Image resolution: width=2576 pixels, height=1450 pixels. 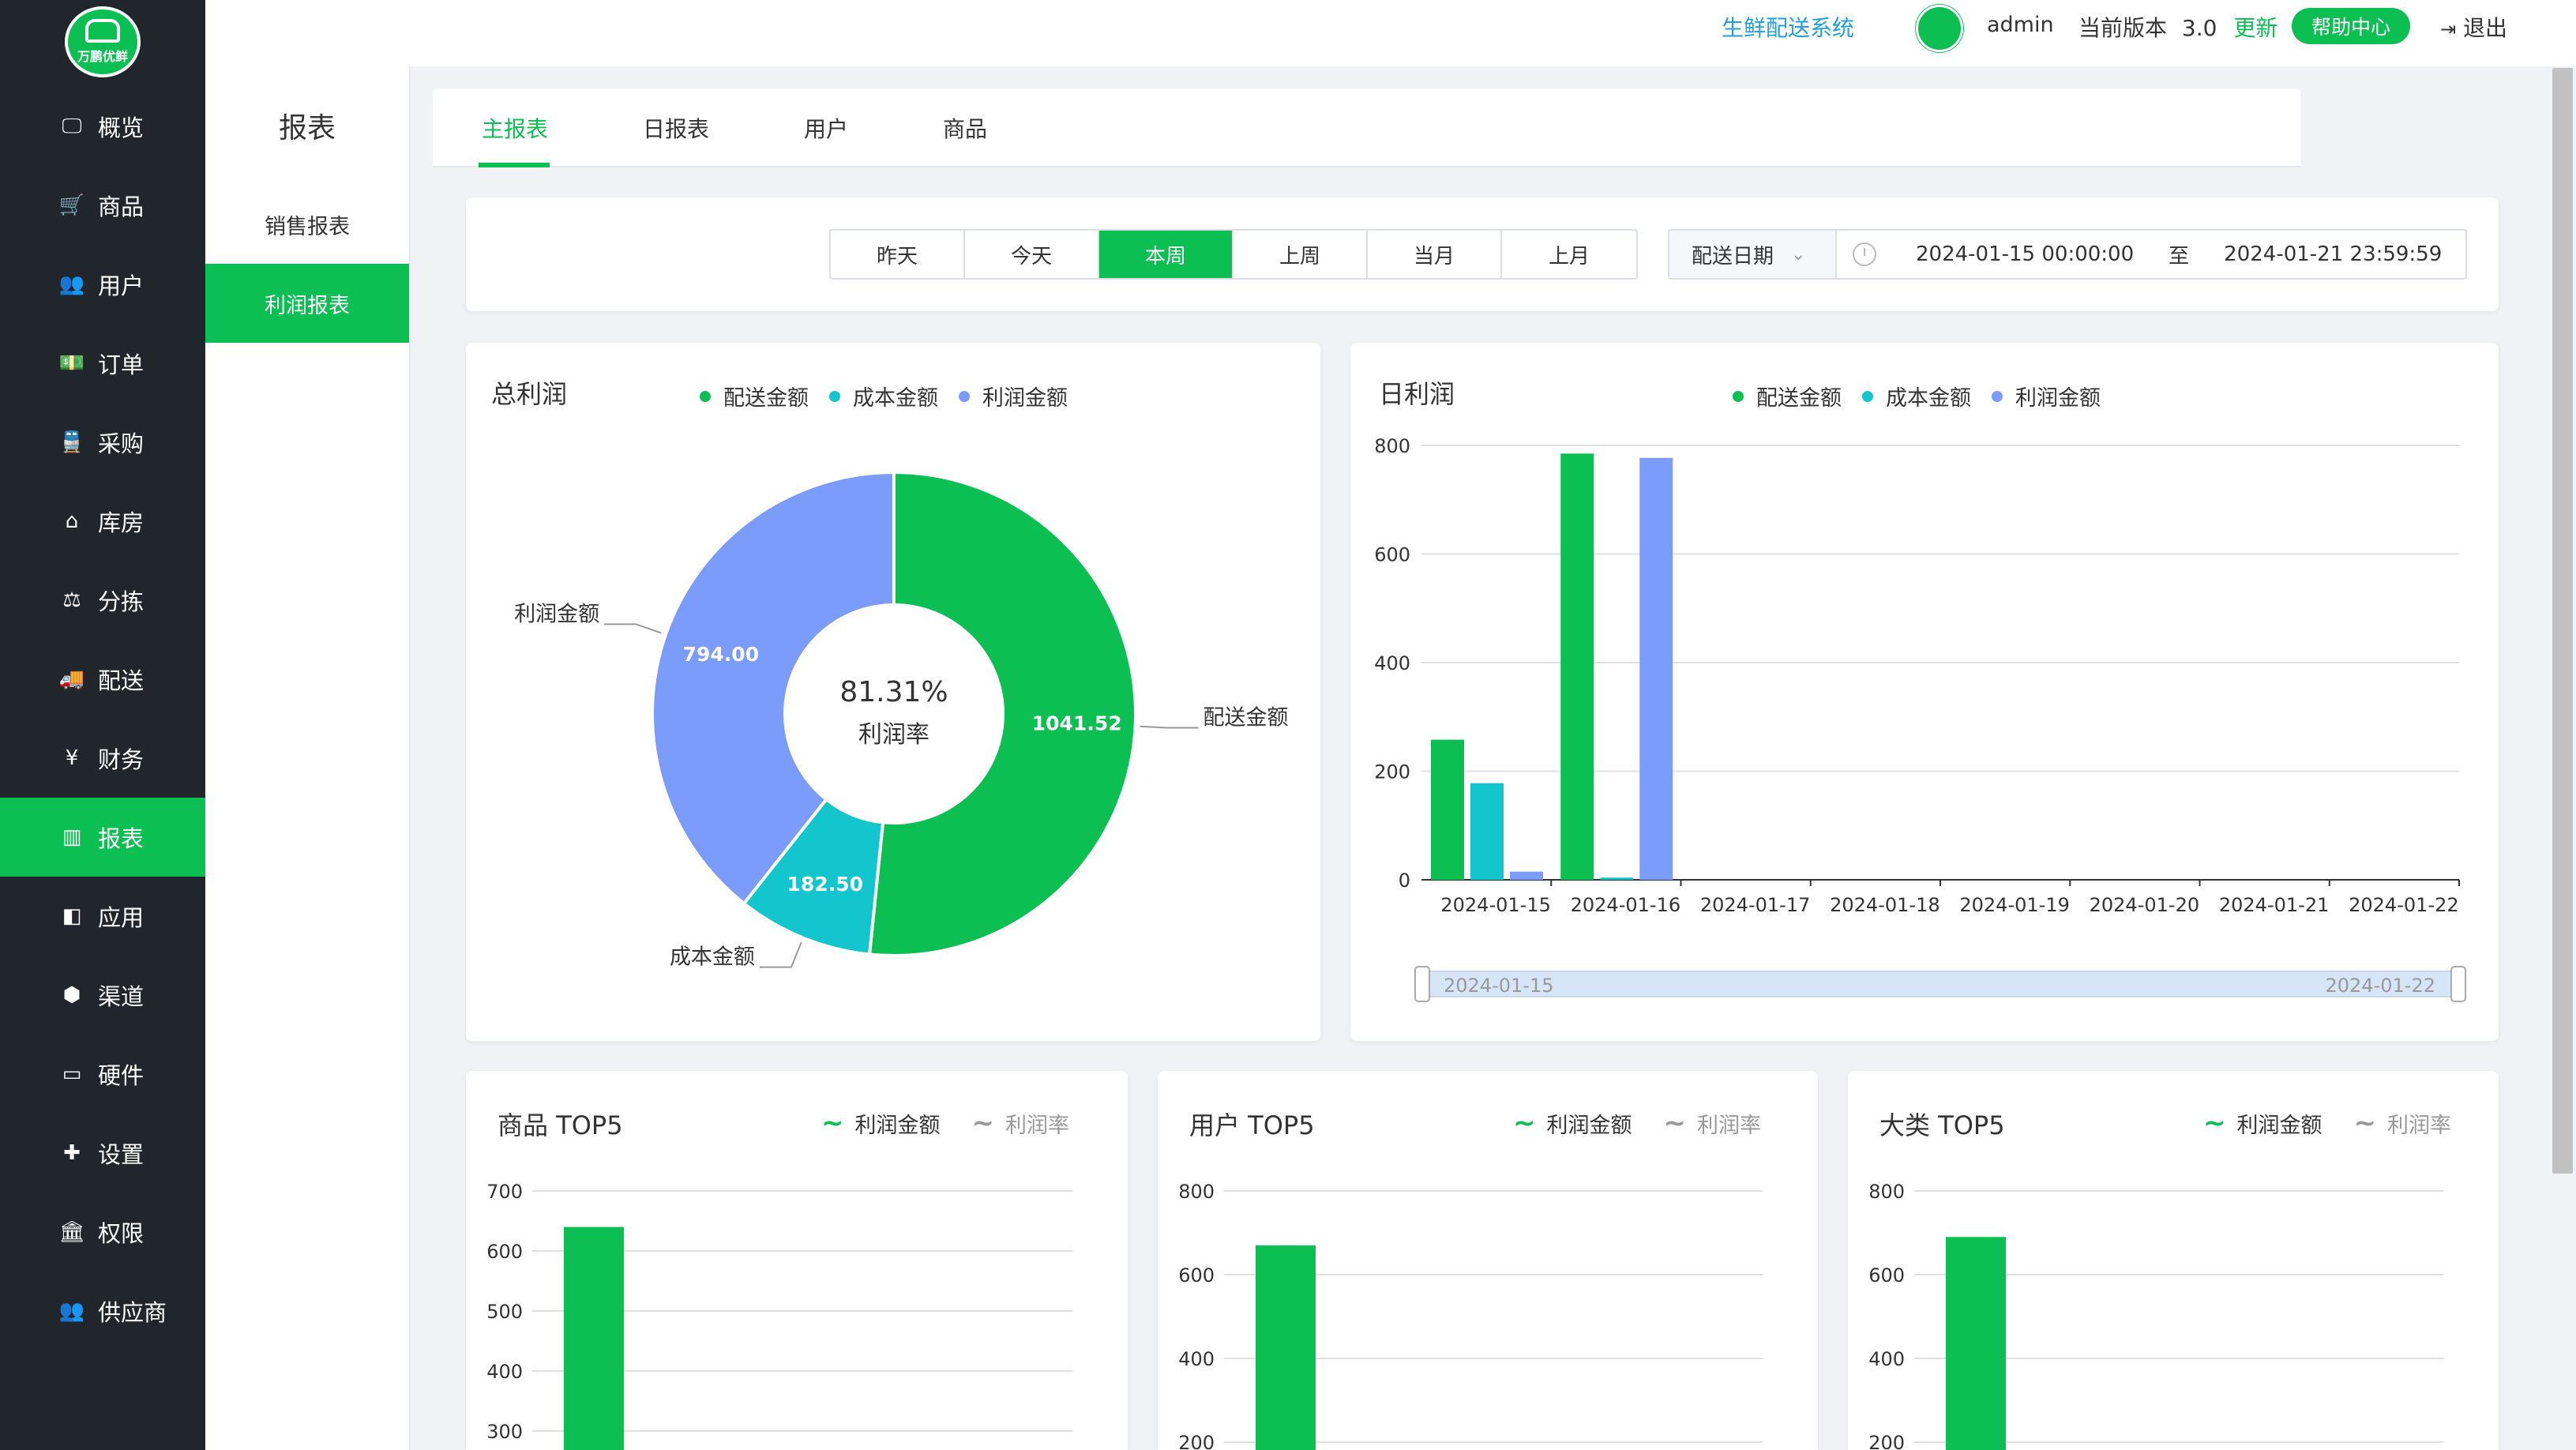 I want to click on subnav-item-profit-report: 利润报表, so click(x=307, y=303).